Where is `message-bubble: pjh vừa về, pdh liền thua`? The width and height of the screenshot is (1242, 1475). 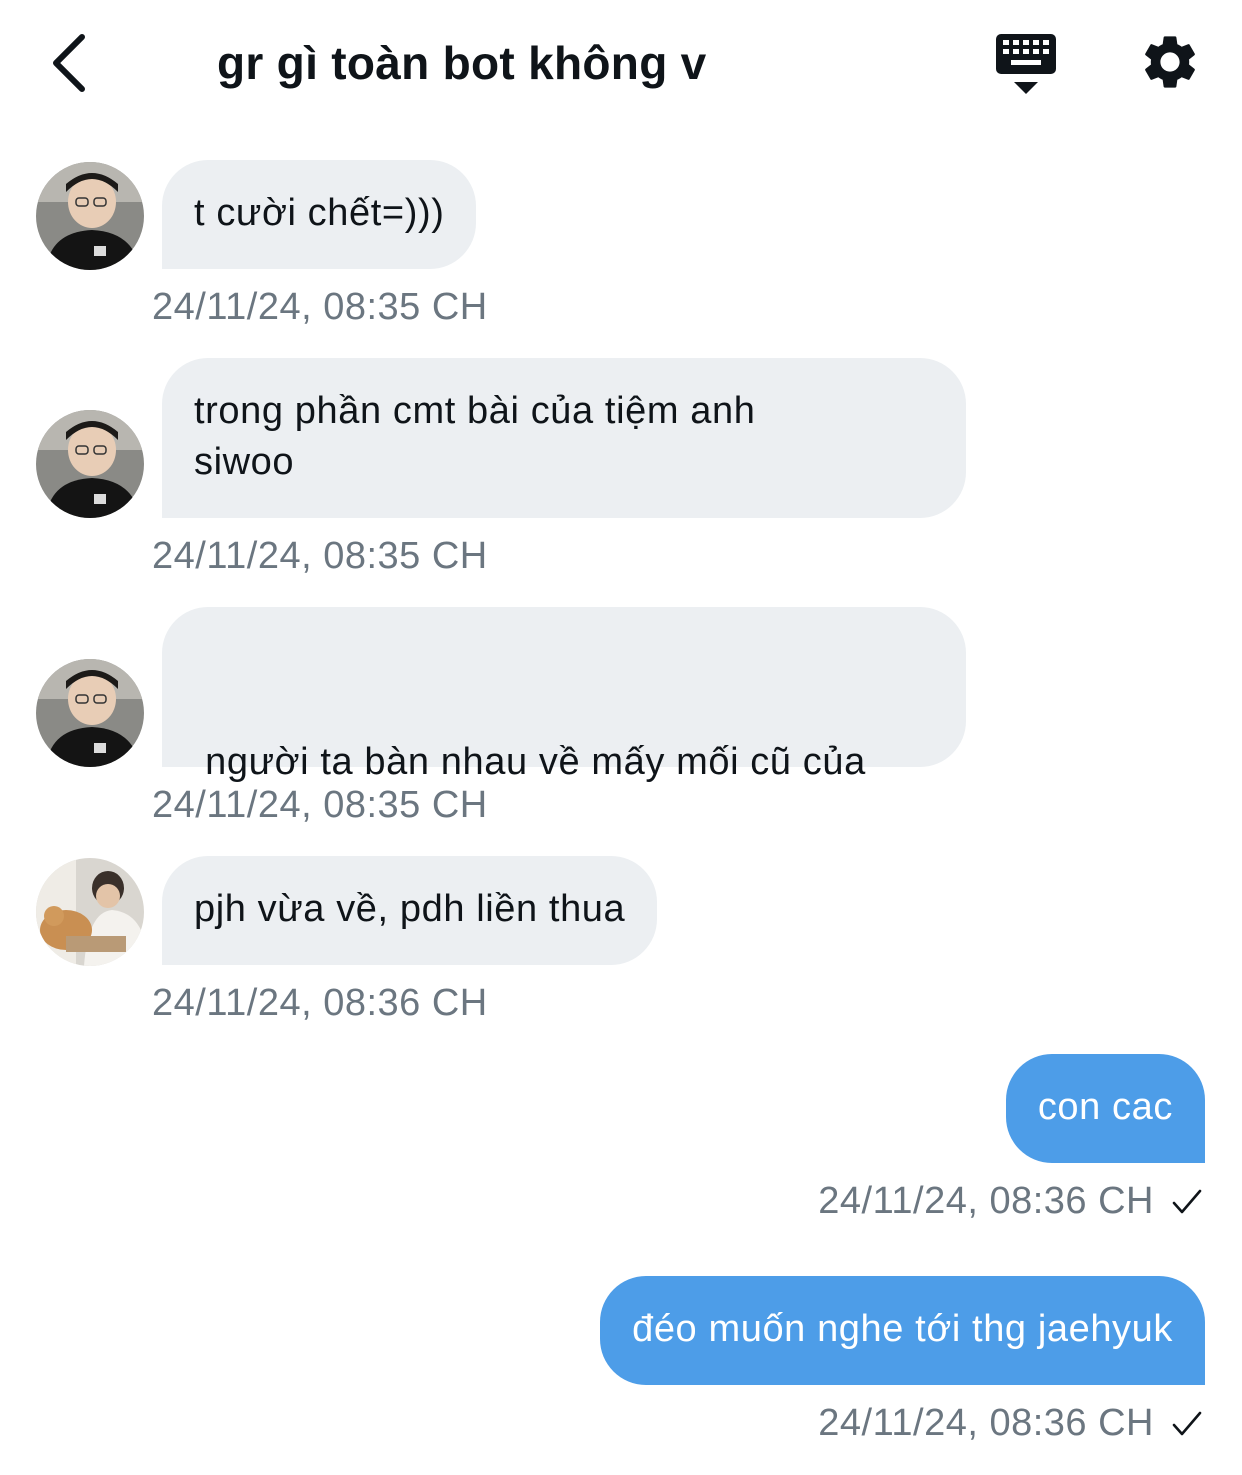
message-bubble: pjh vừa về, pdh liền thua is located at coordinates (410, 910).